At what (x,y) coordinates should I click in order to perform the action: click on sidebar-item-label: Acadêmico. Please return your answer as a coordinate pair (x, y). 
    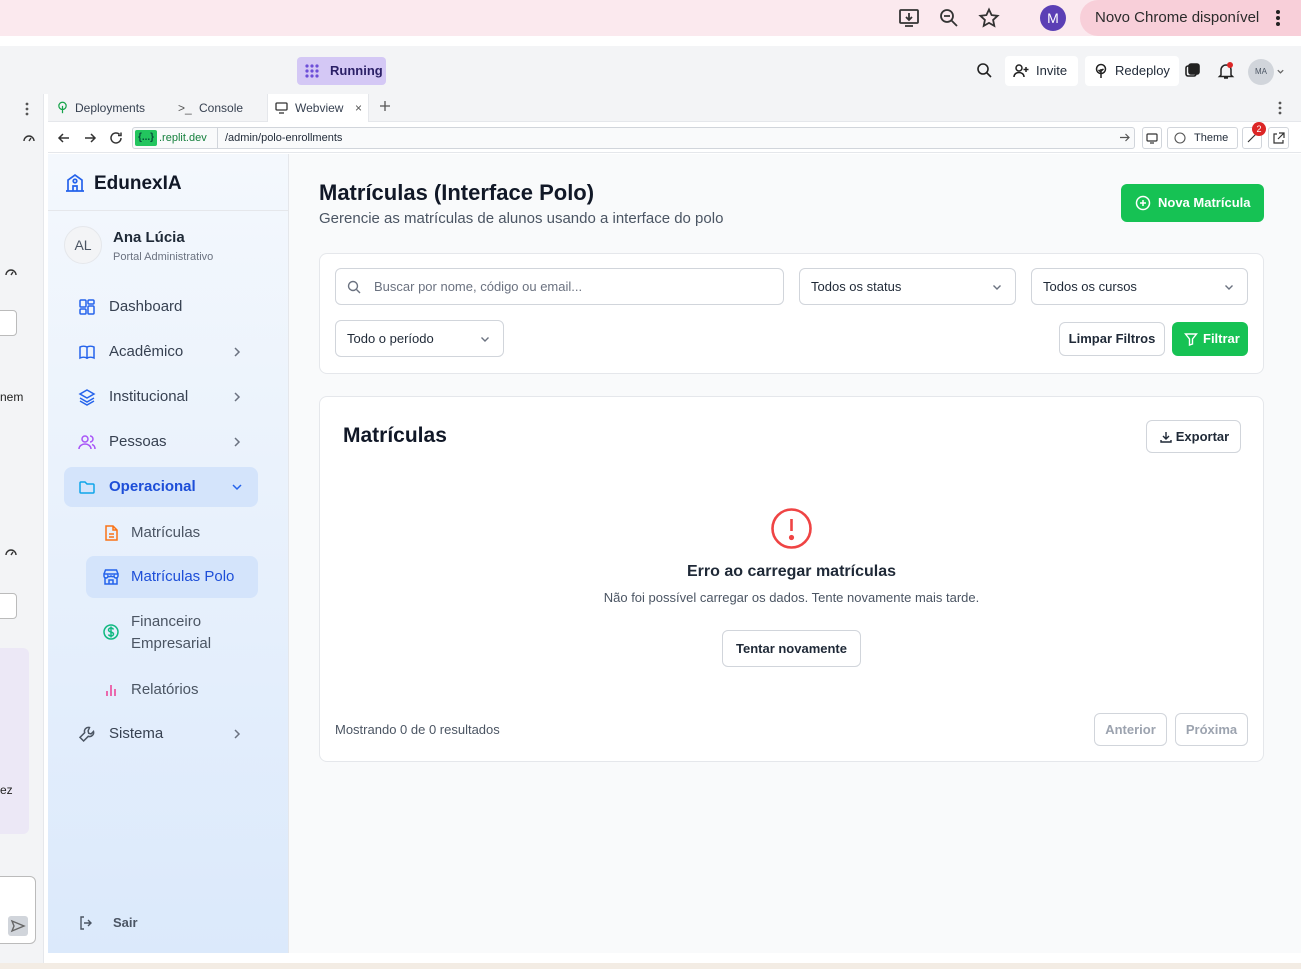
    Looking at the image, I should click on (146, 351).